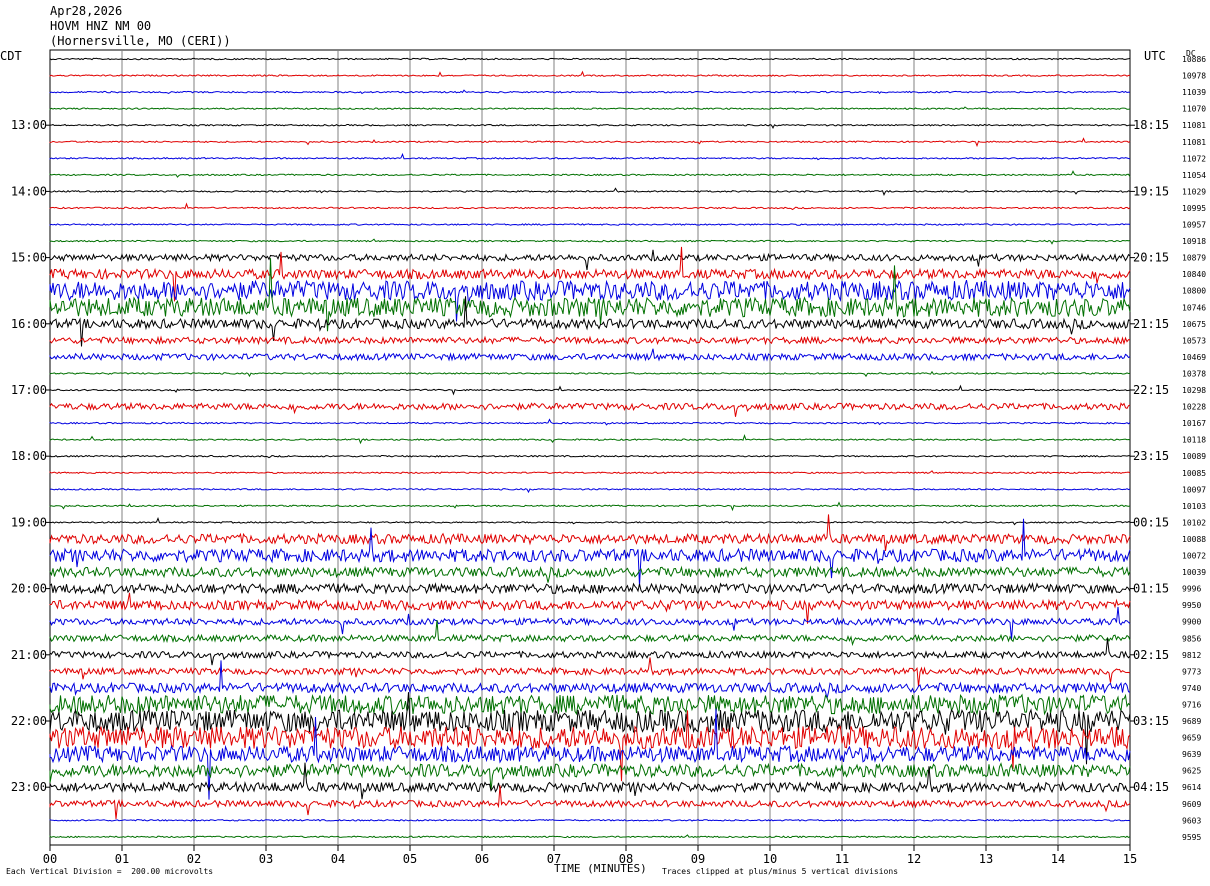  What do you see at coordinates (29, 191) in the screenshot?
I see `left-hour-label-2: 14:00` at bounding box center [29, 191].